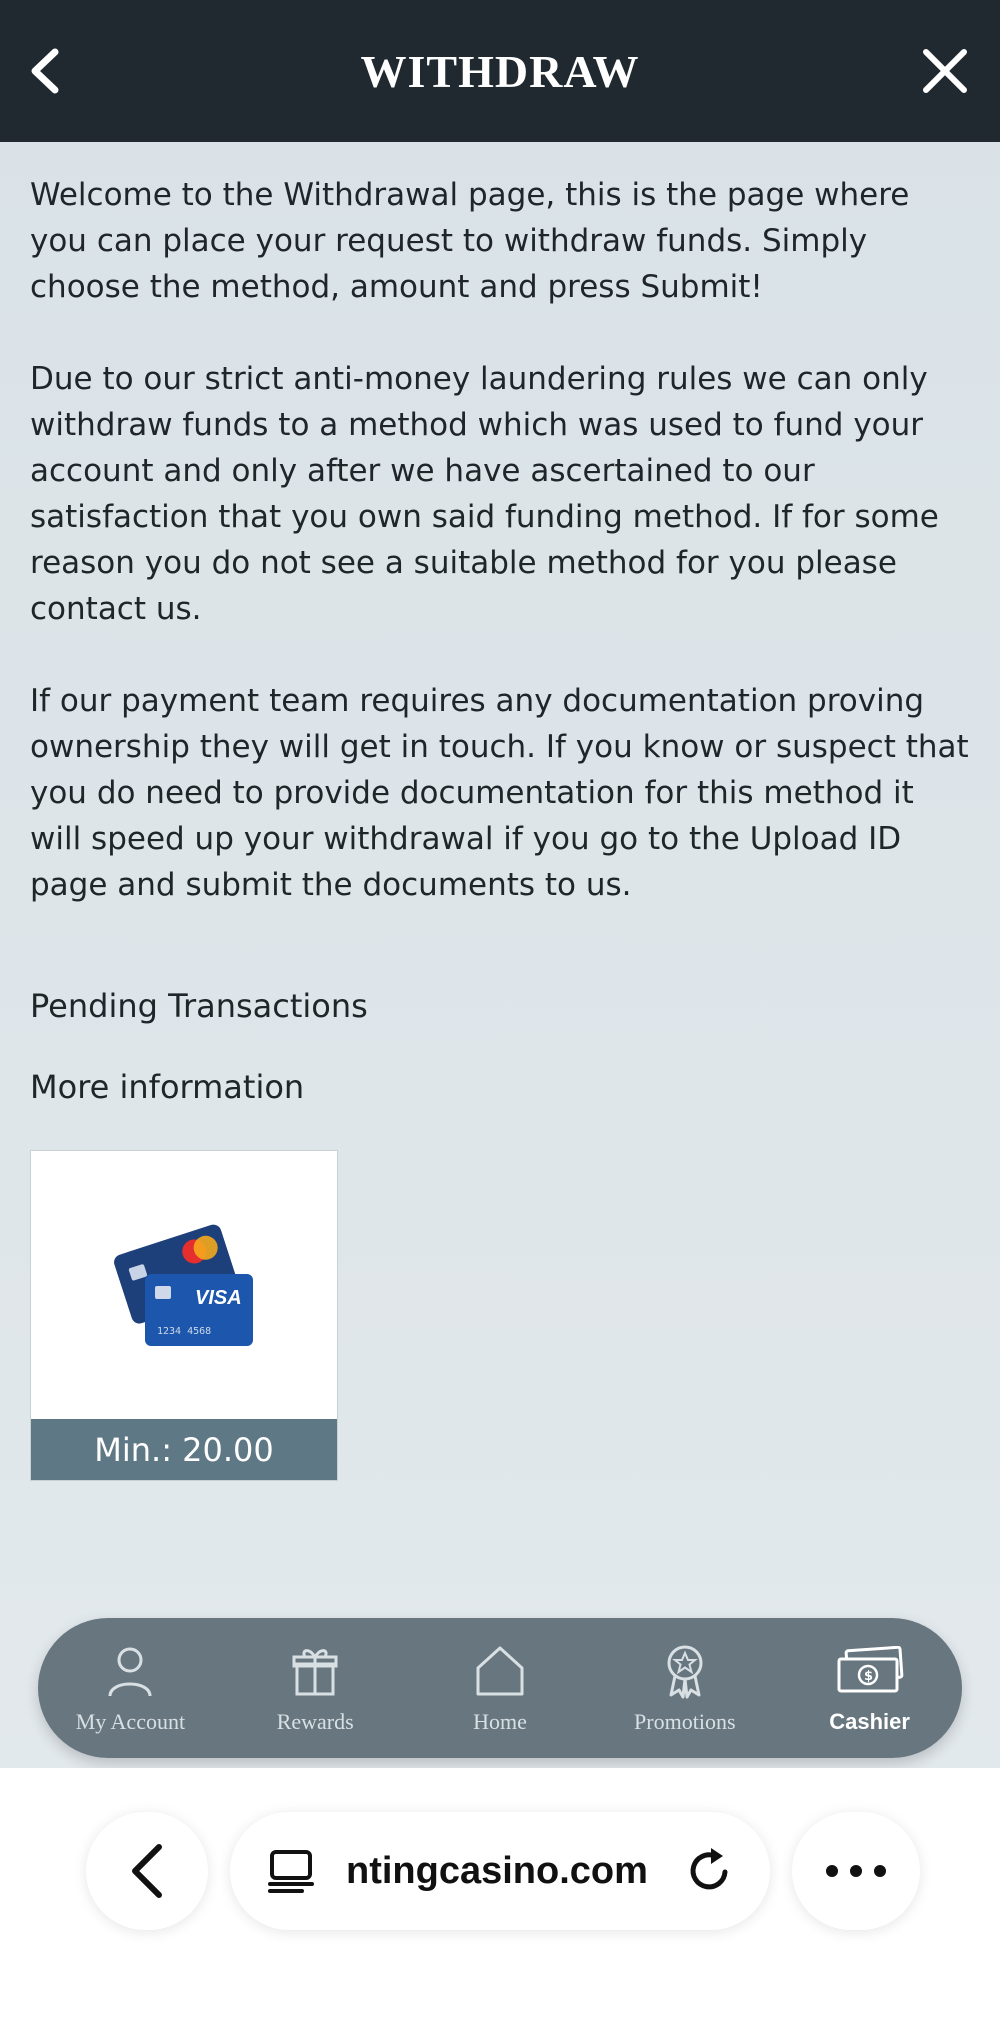  What do you see at coordinates (500, 1087) in the screenshot?
I see `more-information-link: More information` at bounding box center [500, 1087].